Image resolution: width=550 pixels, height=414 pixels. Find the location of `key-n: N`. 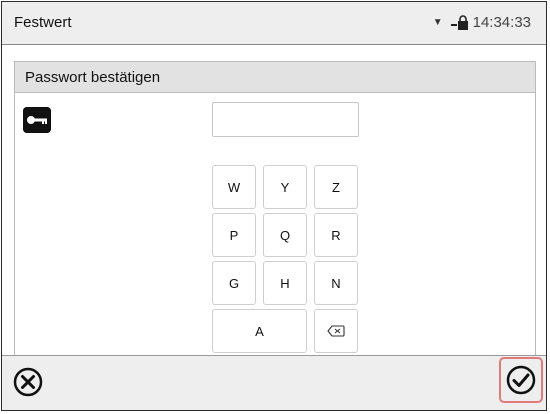

key-n: N is located at coordinates (336, 283).